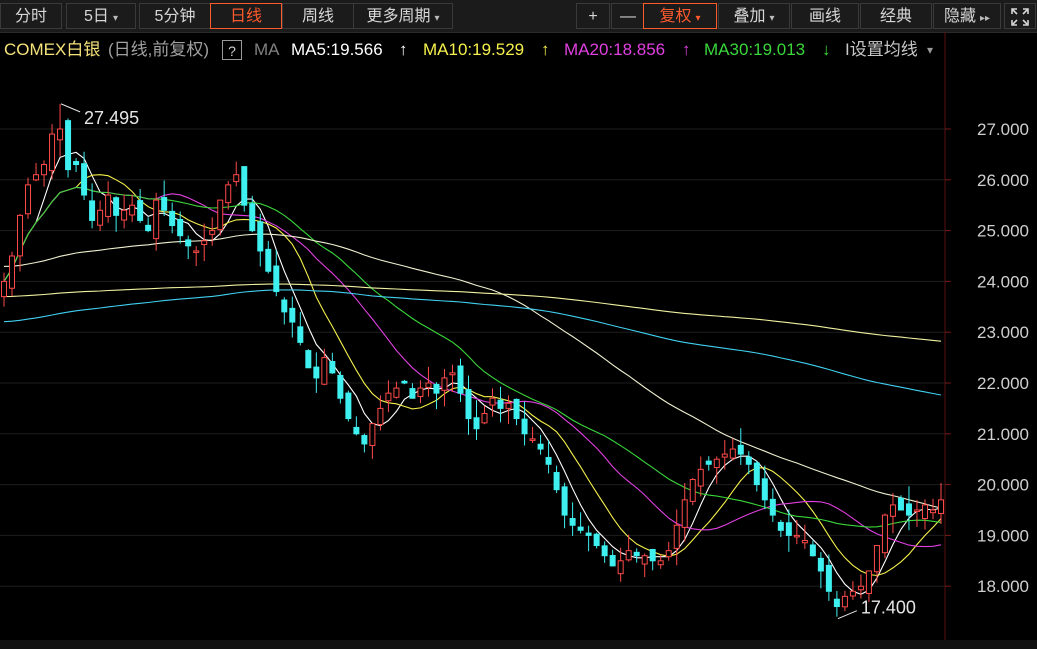 The width and height of the screenshot is (1037, 649). What do you see at coordinates (1003, 281) in the screenshot?
I see `y-tick-label: 24.000` at bounding box center [1003, 281].